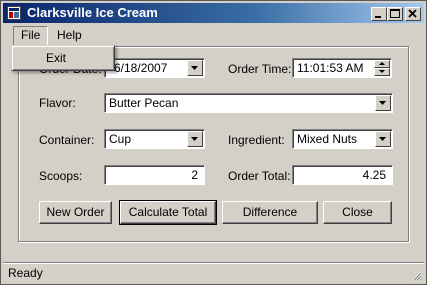 The width and height of the screenshot is (427, 285). I want to click on menu-item-exit: Exit, so click(63, 58).